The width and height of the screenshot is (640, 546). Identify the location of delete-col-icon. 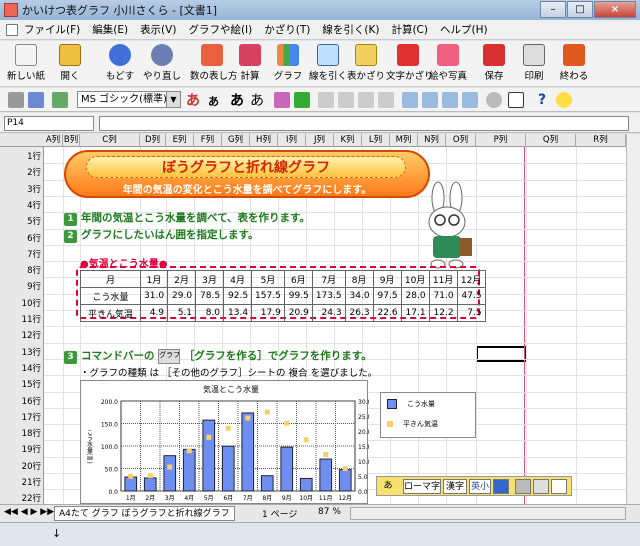
(470, 100).